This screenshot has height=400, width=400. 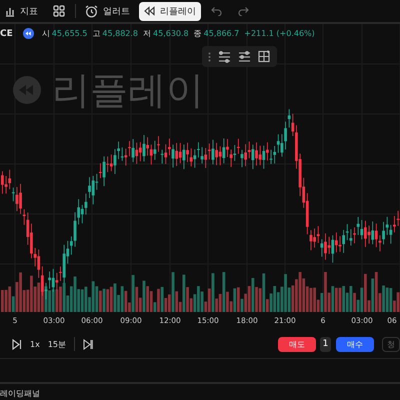 I want to click on interval-button: 15분, so click(x=57, y=344).